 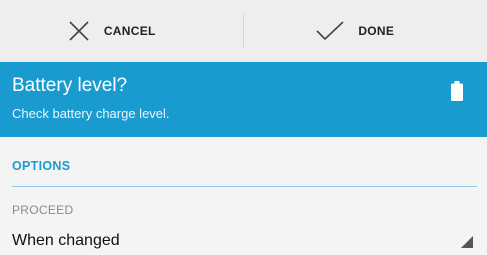 What do you see at coordinates (355, 31) in the screenshot?
I see `done-button: DONE` at bounding box center [355, 31].